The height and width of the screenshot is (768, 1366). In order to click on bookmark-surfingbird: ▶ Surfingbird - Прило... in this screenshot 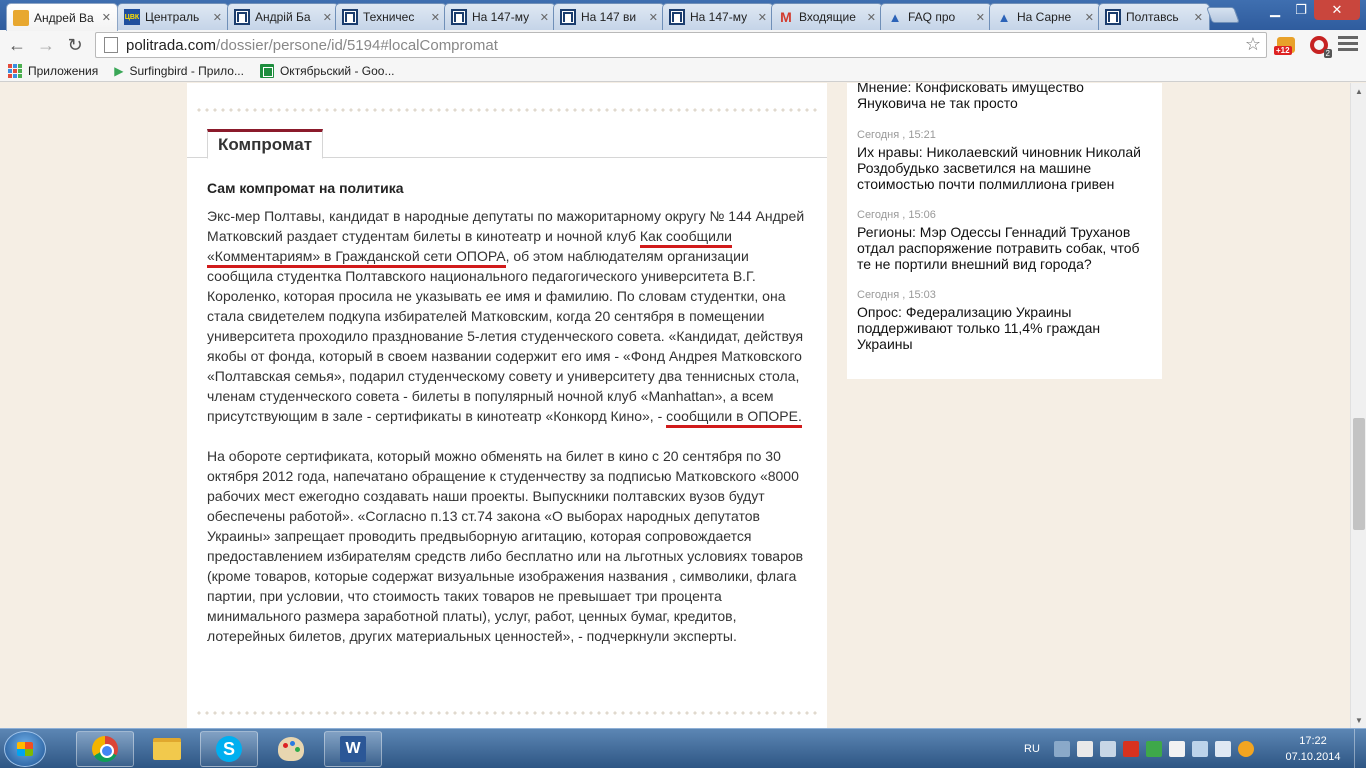, I will do `click(177, 71)`.